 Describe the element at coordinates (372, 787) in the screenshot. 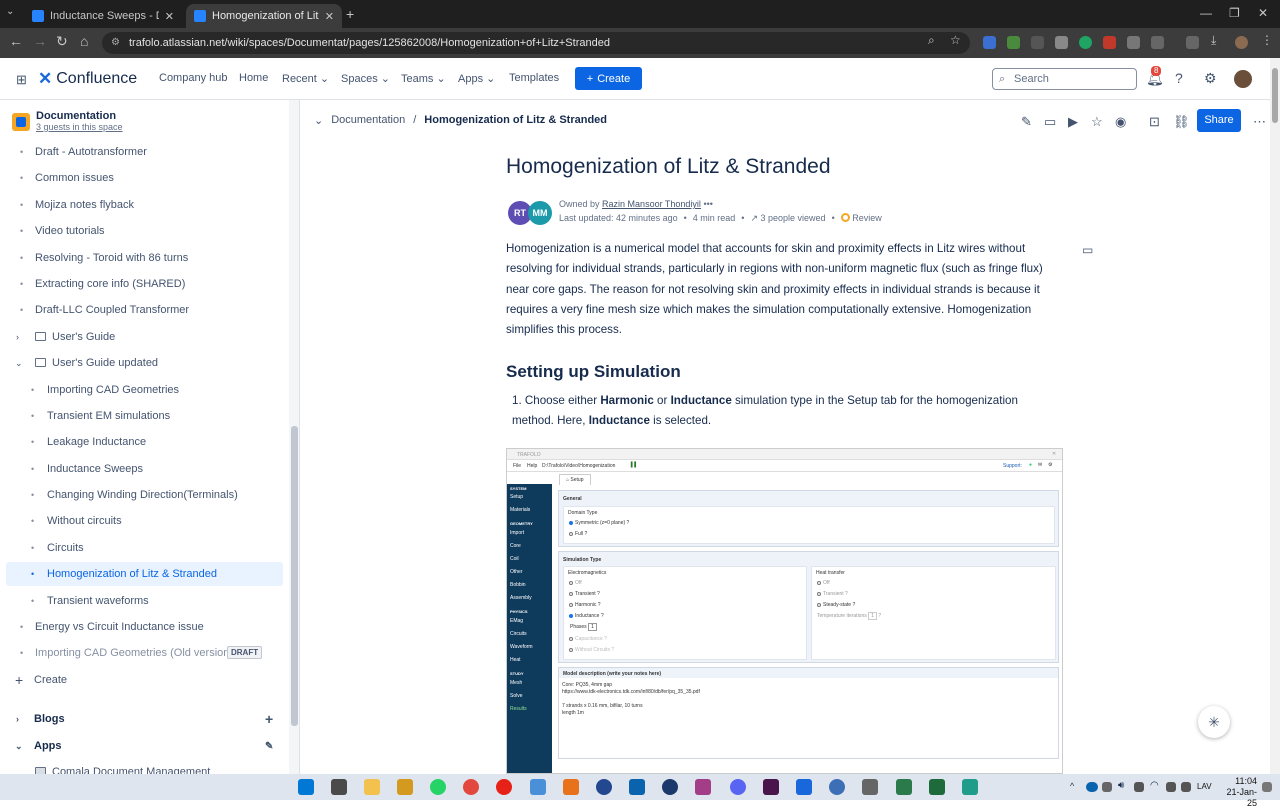

I see `file-explorer-icon` at that location.